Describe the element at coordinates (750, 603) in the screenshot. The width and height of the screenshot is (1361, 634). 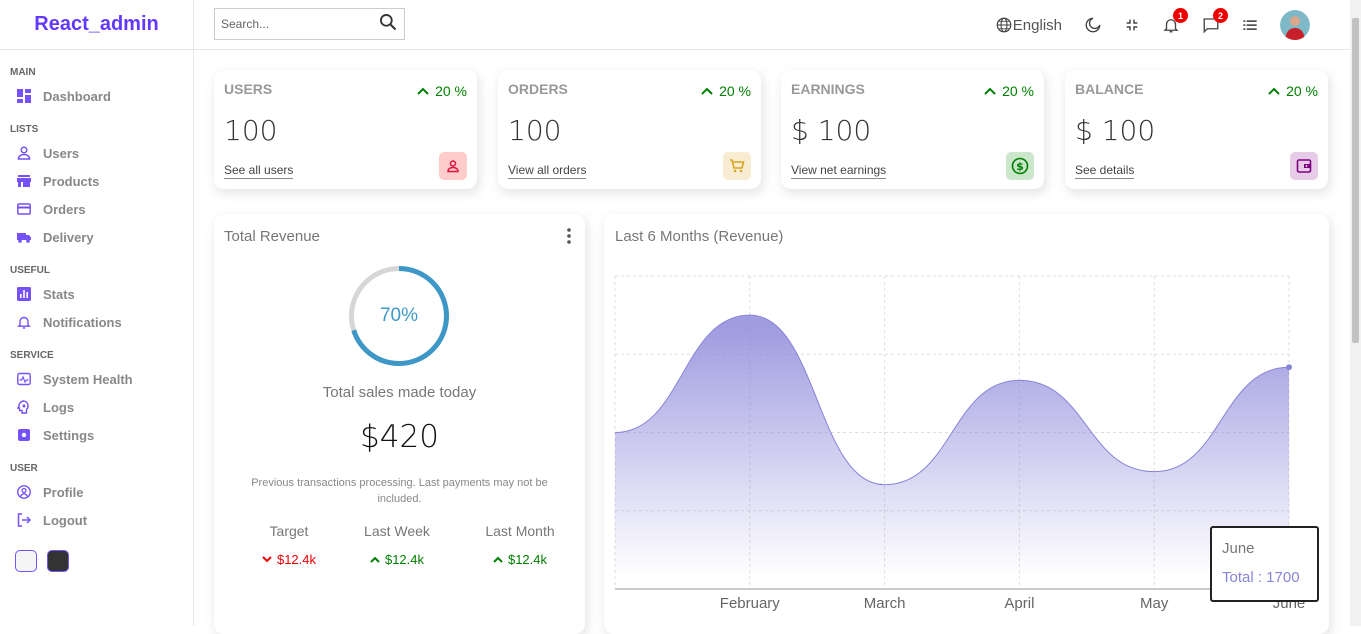
I see `x-tick-label: February` at that location.